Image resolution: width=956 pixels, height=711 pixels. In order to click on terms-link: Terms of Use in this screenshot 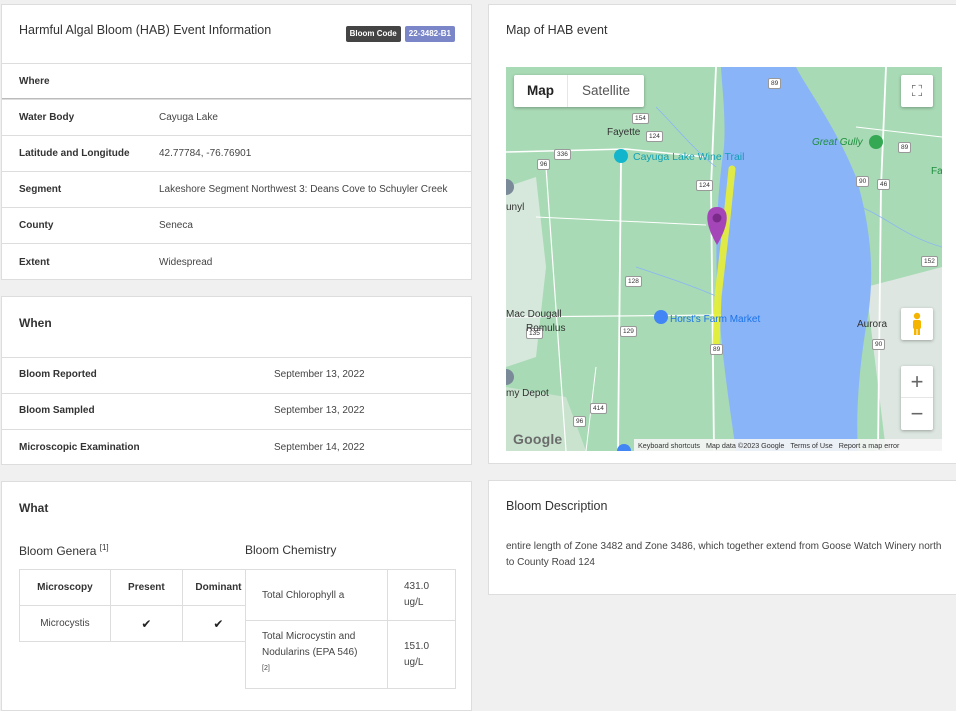, I will do `click(811, 445)`.